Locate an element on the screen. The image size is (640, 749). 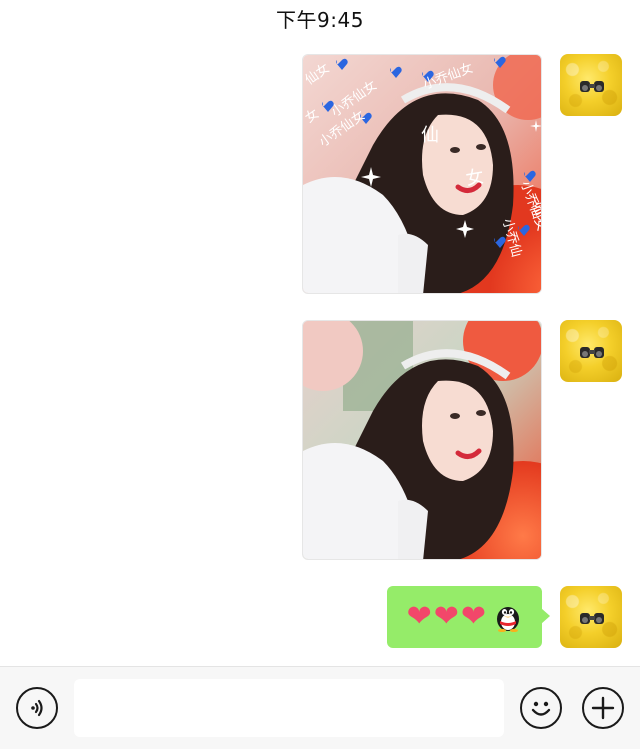
photo-image: 仙女 小乔仙女 小乔仙女 女 小乔仙女 仙 女 仙女 小乔仙女 小乔仙 is located at coordinates (422, 174).